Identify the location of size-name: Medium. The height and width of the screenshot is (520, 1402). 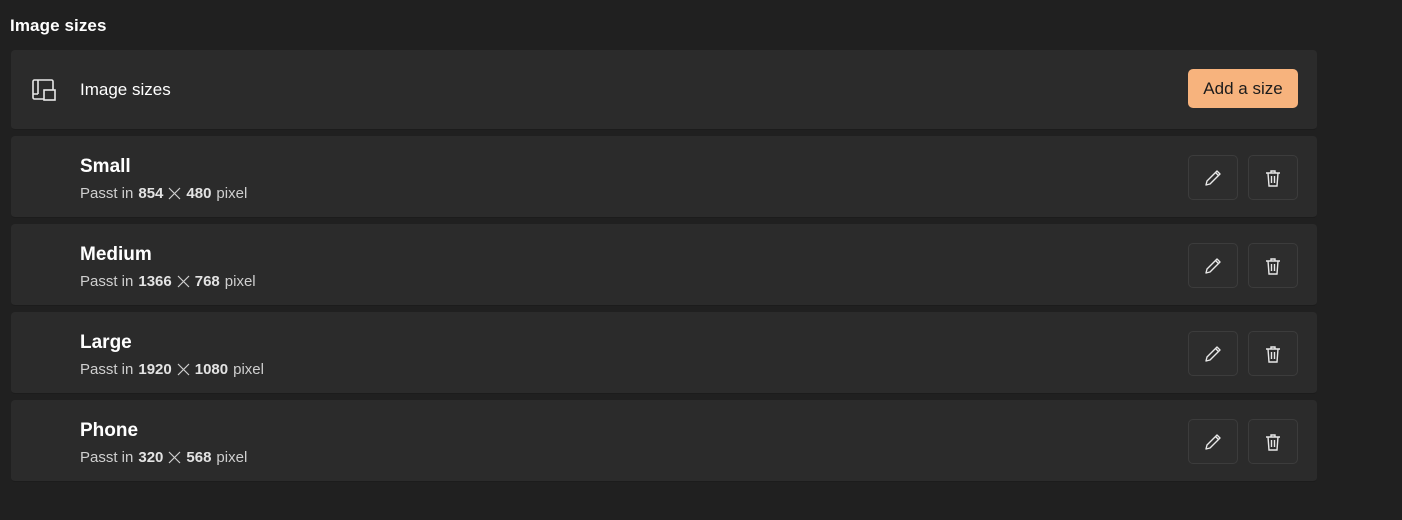
(116, 254).